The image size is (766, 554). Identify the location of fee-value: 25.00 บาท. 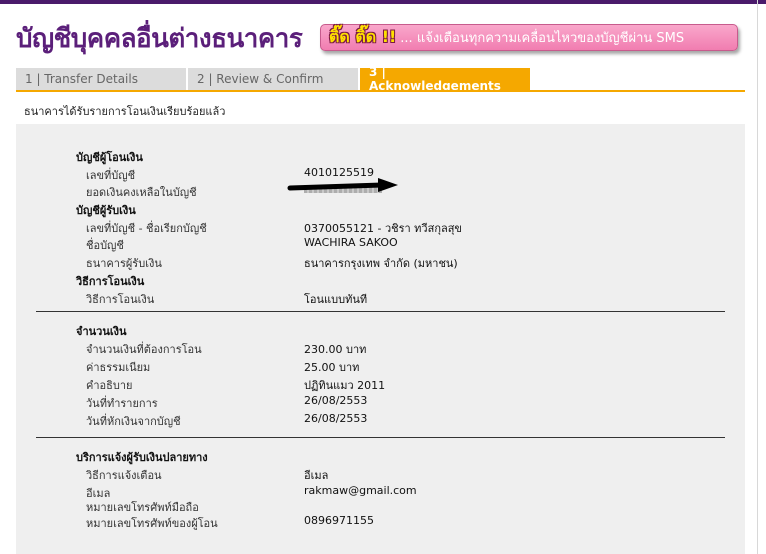
(332, 367).